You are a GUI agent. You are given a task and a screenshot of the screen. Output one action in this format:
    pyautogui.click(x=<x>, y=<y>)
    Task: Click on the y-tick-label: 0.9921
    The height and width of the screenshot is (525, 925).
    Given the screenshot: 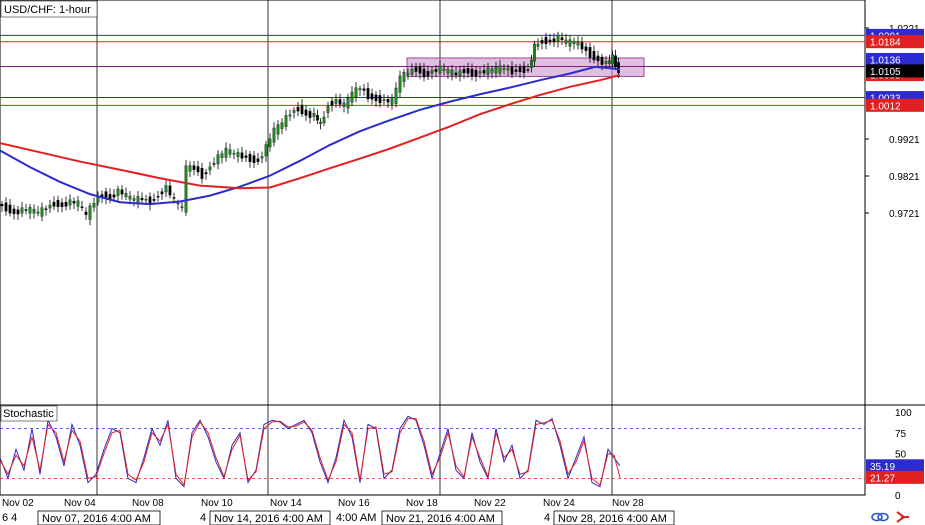 What is the action you would take?
    pyautogui.click(x=904, y=140)
    